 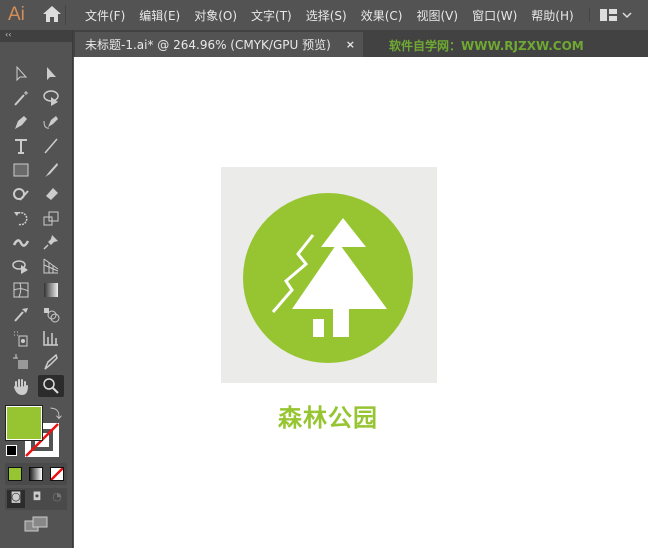 I want to click on artboard-tool, so click(x=21, y=362).